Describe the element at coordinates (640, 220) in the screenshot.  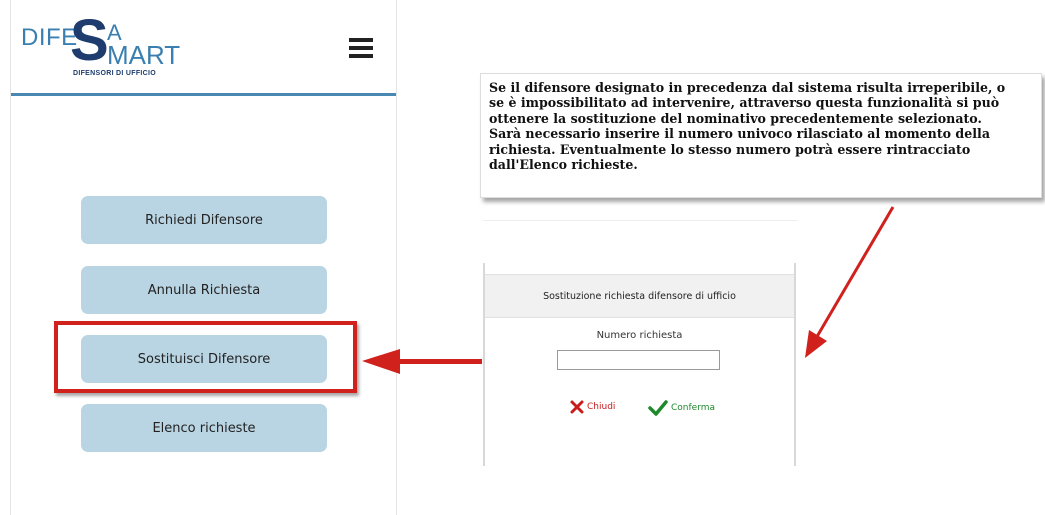
I see `separator` at that location.